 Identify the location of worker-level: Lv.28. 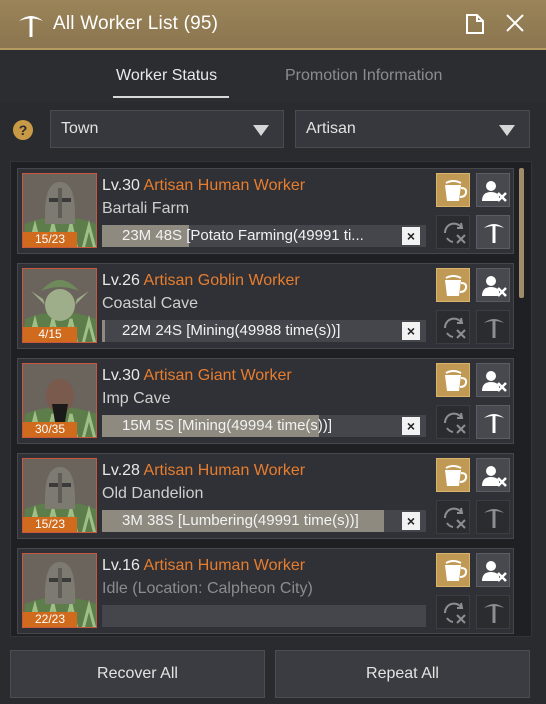
(121, 470).